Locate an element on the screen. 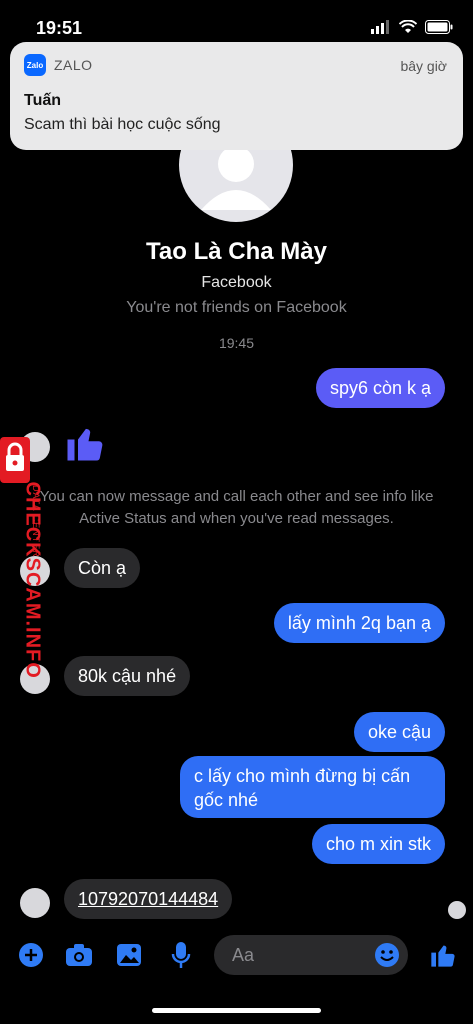  message-outgoing: c lấy cho mình đừng bị cấn gốc nhé is located at coordinates (312, 787).